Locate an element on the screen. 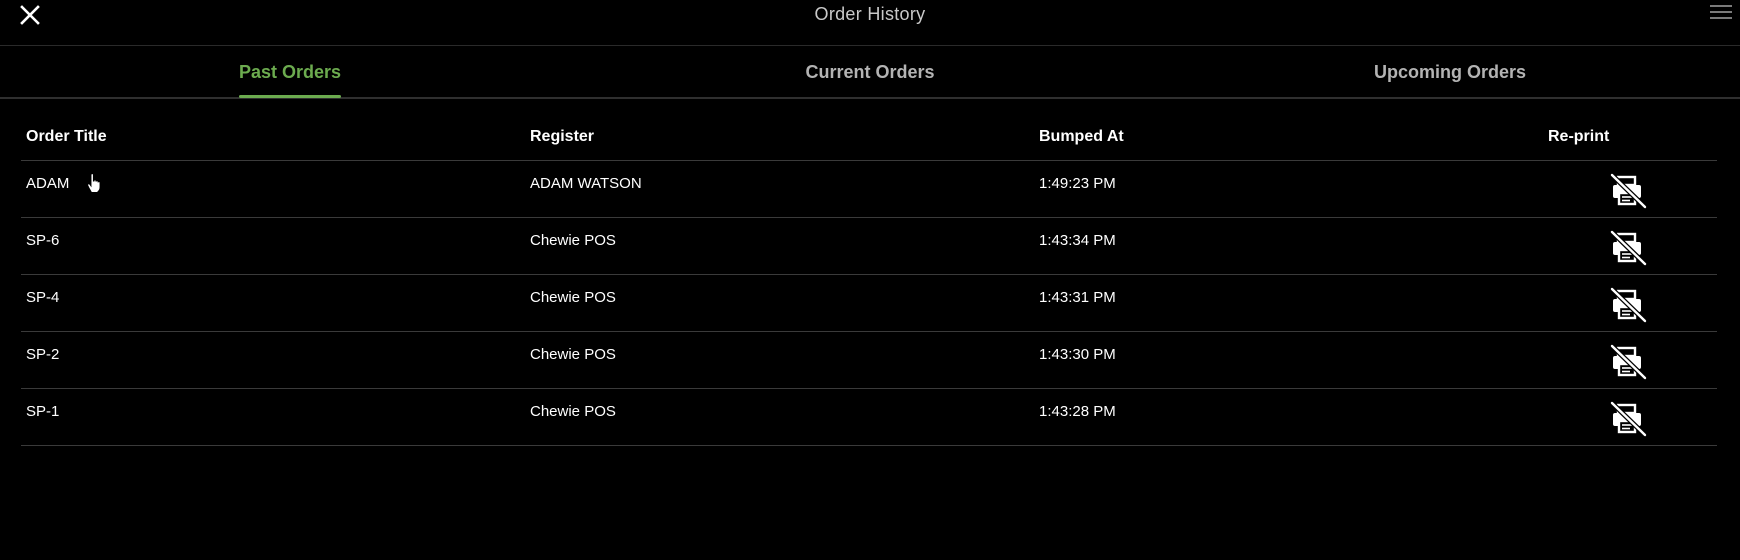 This screenshot has height=560, width=1740. column-header-reprint: Re-print is located at coordinates (1579, 136).